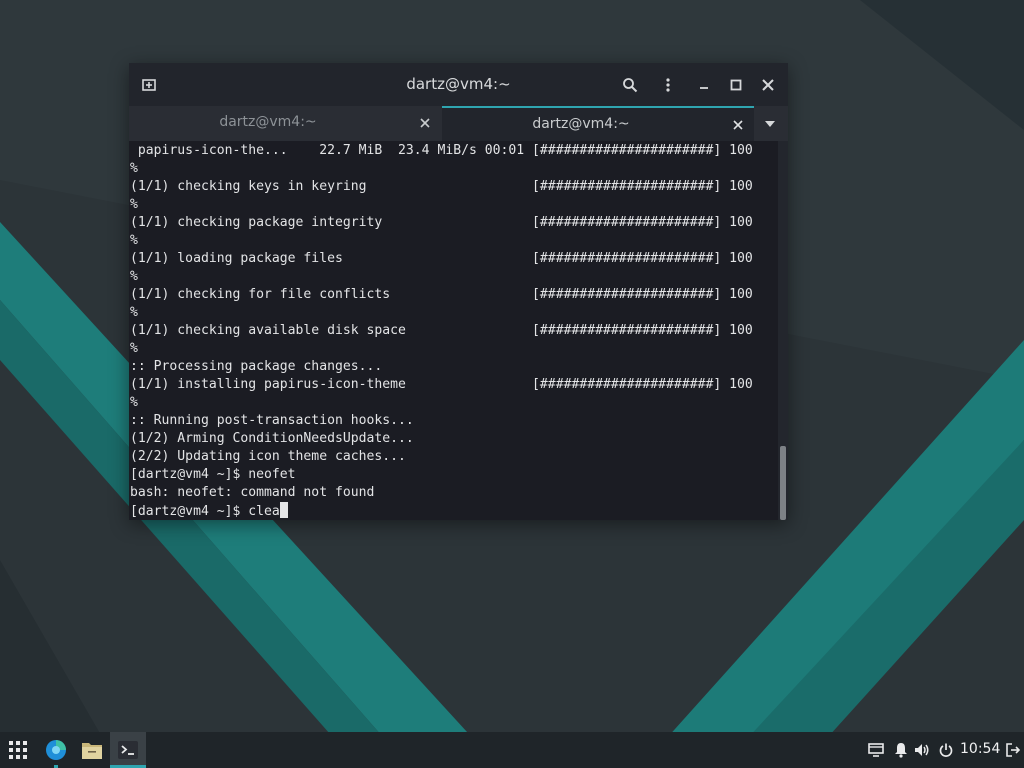 This screenshot has width=1024, height=768. Describe the element at coordinates (922, 750) in the screenshot. I see `volume-icon` at that location.